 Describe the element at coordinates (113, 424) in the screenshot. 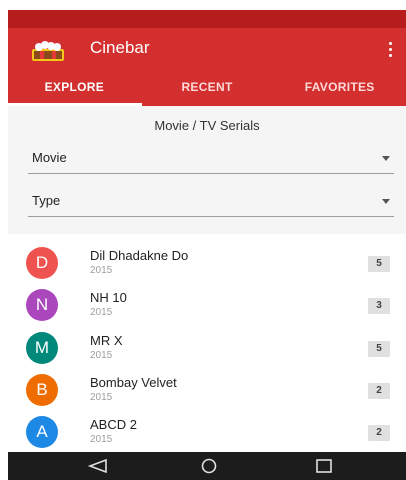

I see `item-title: ABCD 2` at that location.